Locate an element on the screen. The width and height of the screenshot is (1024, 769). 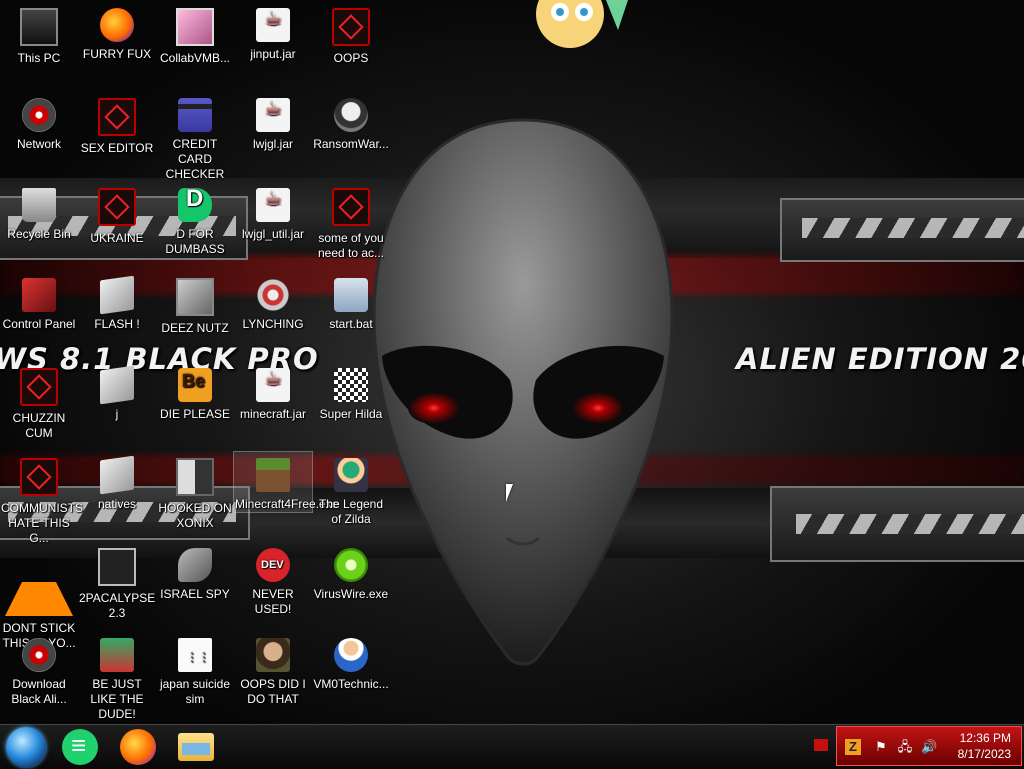
desktop-icon-minecraft-jar: minecraft.jar is located at coordinates (273, 392).